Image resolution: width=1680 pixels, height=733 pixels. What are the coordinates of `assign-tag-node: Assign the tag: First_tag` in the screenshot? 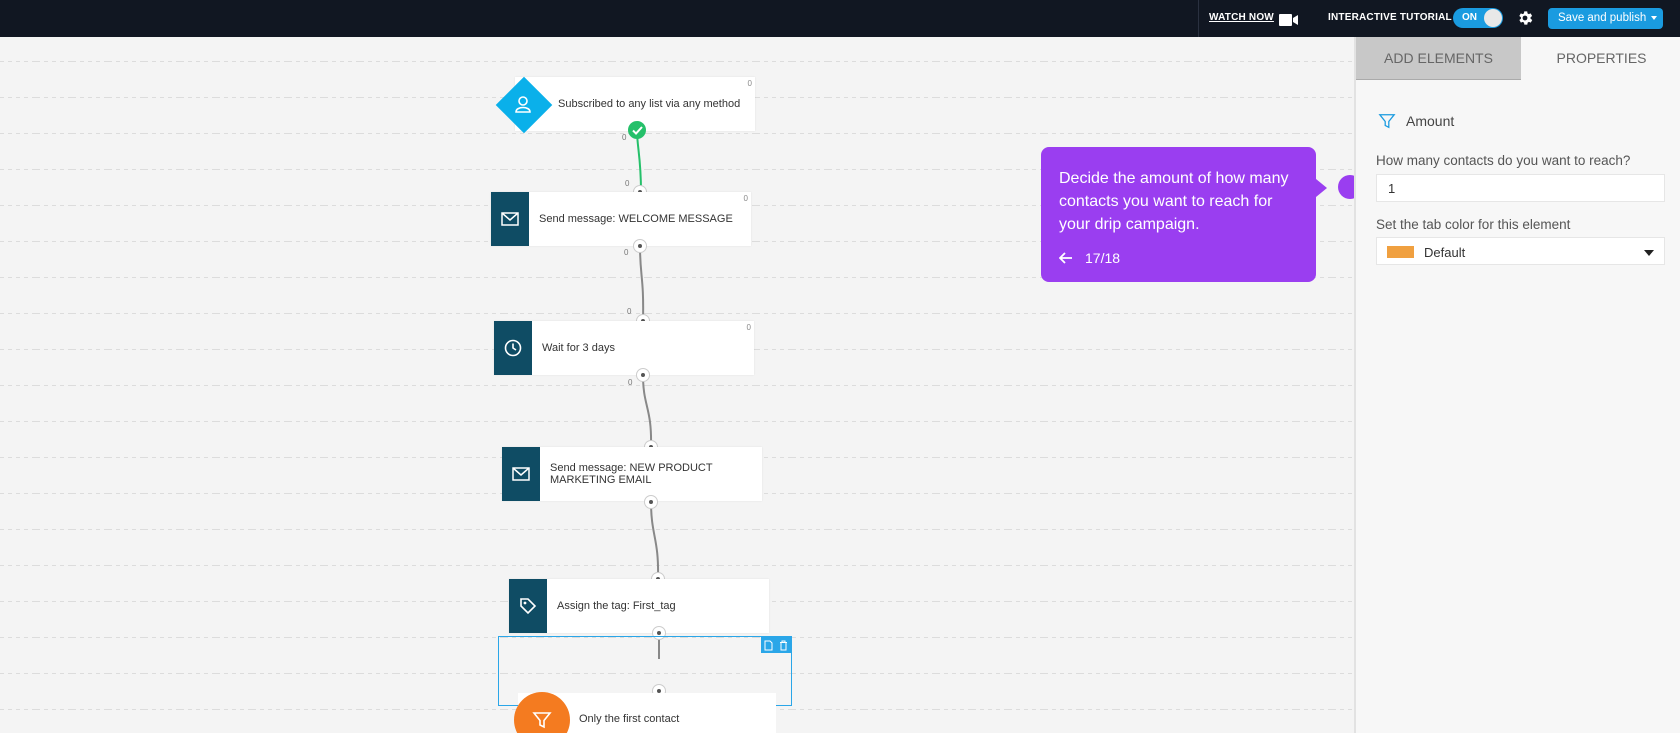 It's located at (639, 606).